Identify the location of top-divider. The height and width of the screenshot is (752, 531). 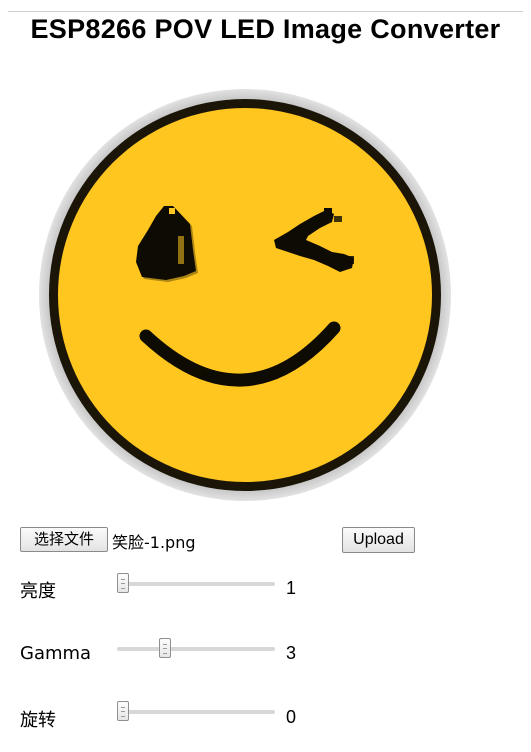
(265, 11).